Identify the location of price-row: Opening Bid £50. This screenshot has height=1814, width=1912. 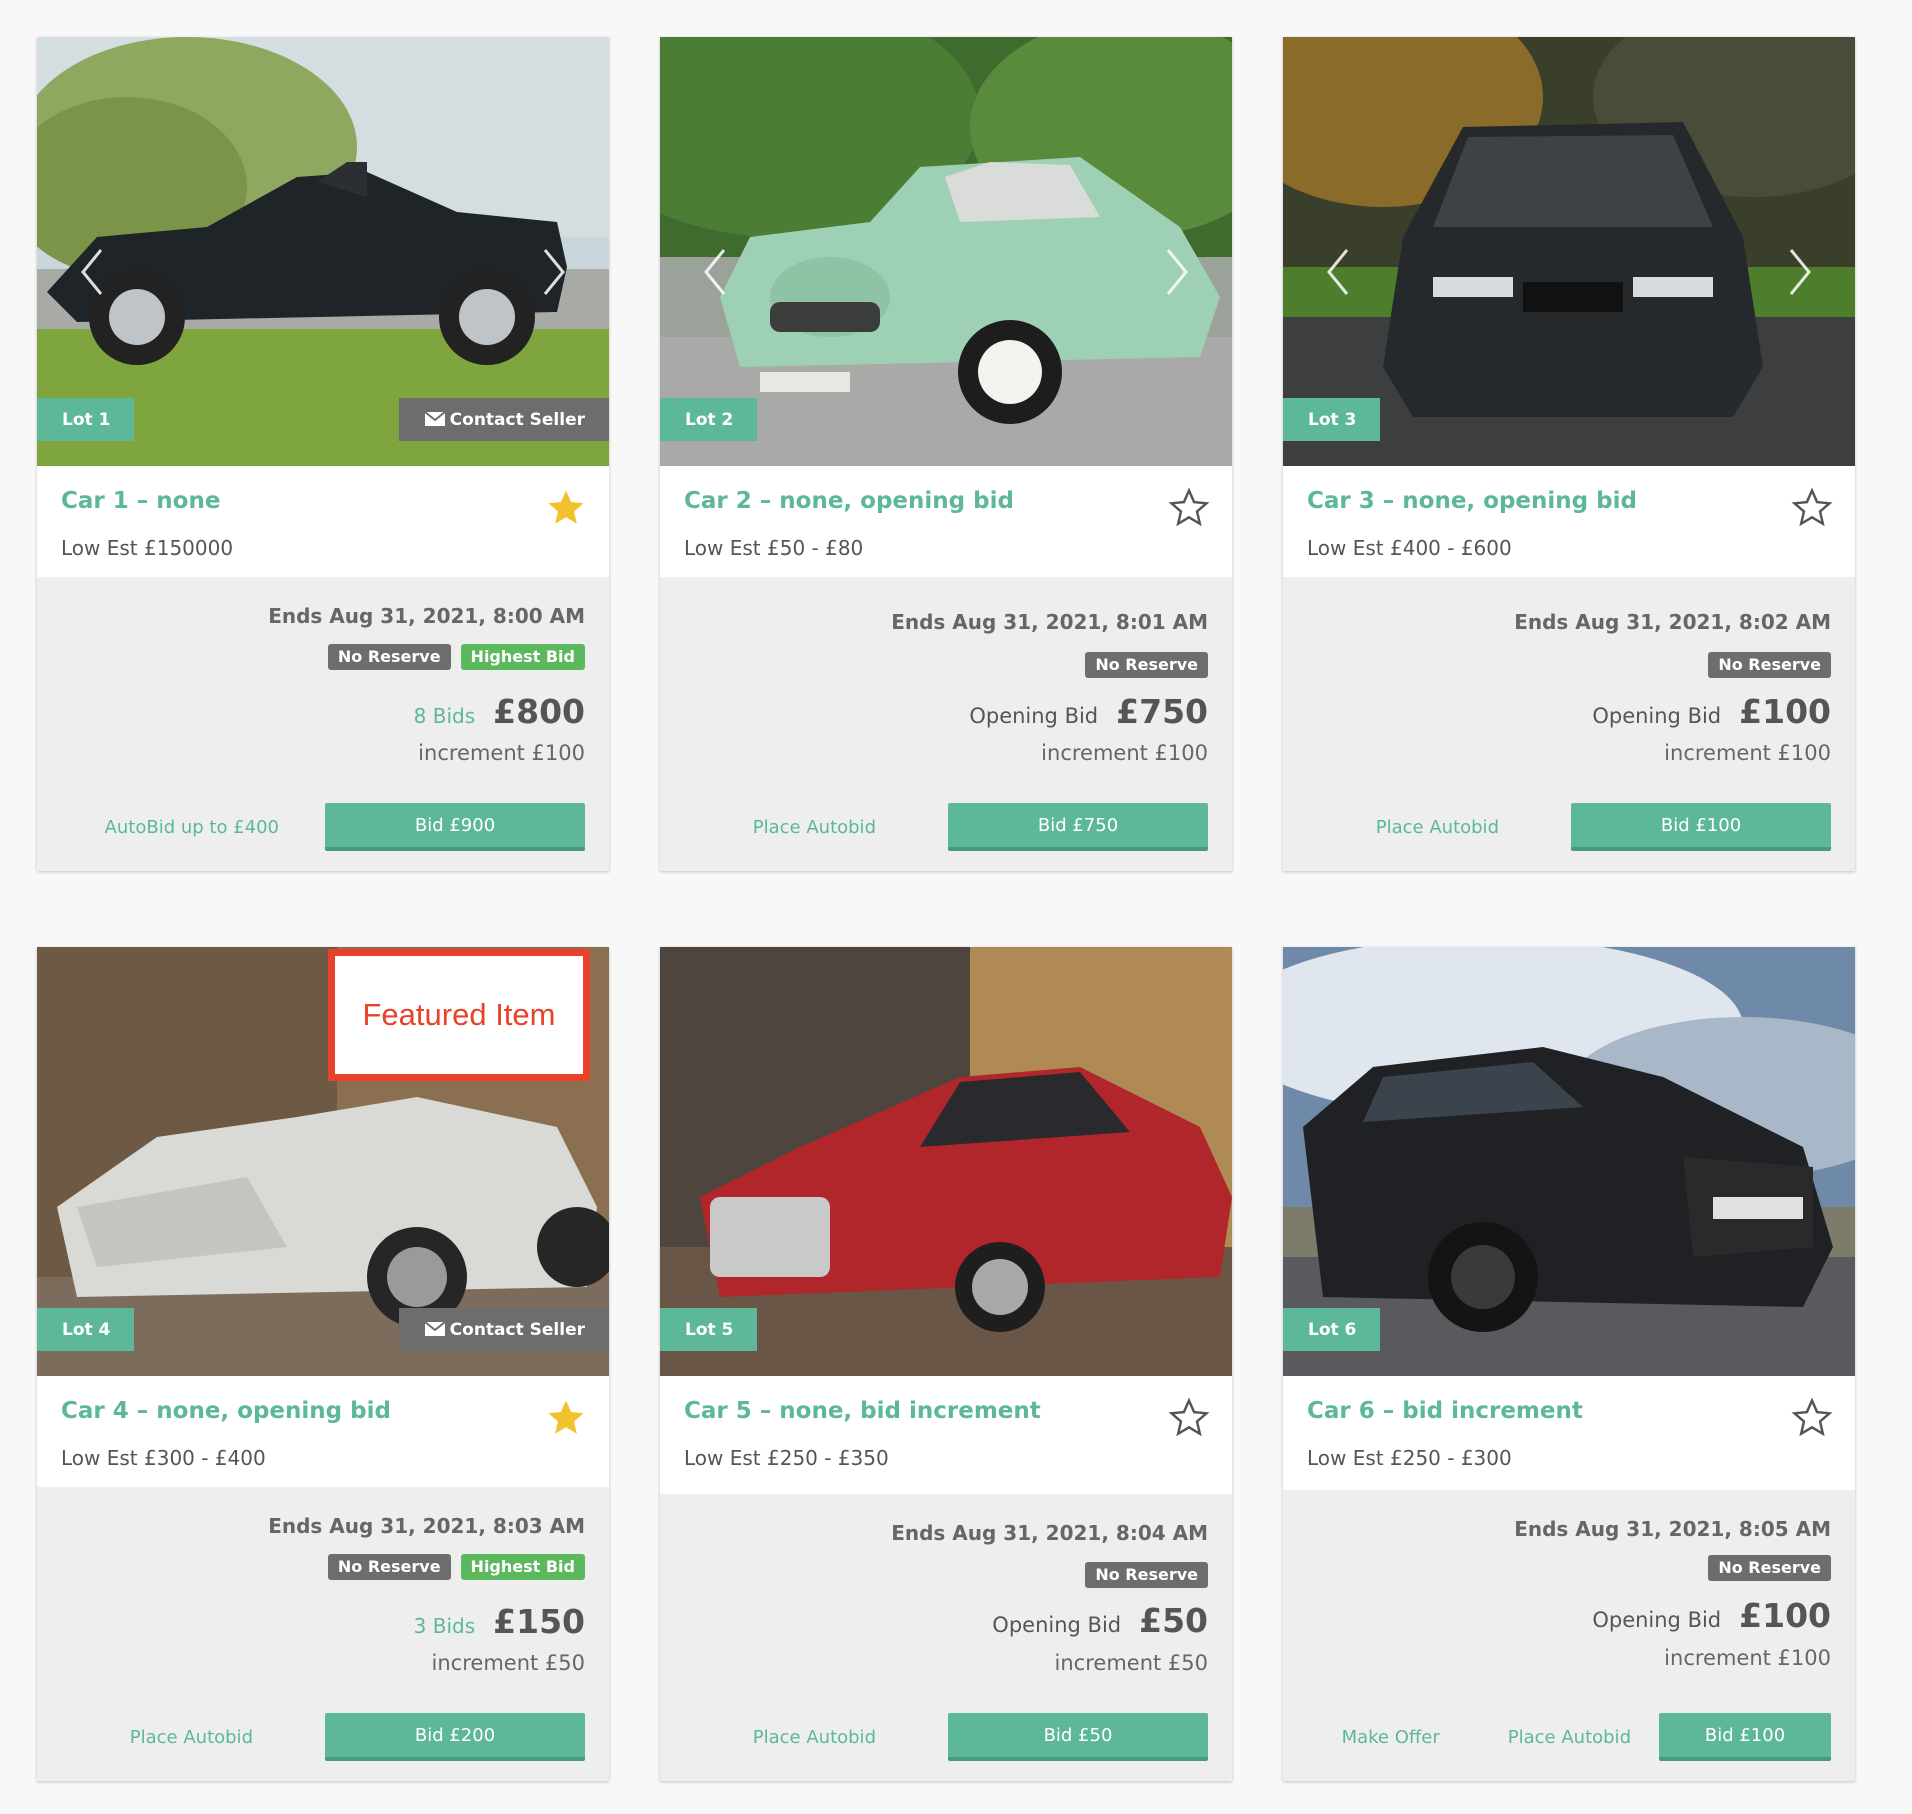
(1100, 1620).